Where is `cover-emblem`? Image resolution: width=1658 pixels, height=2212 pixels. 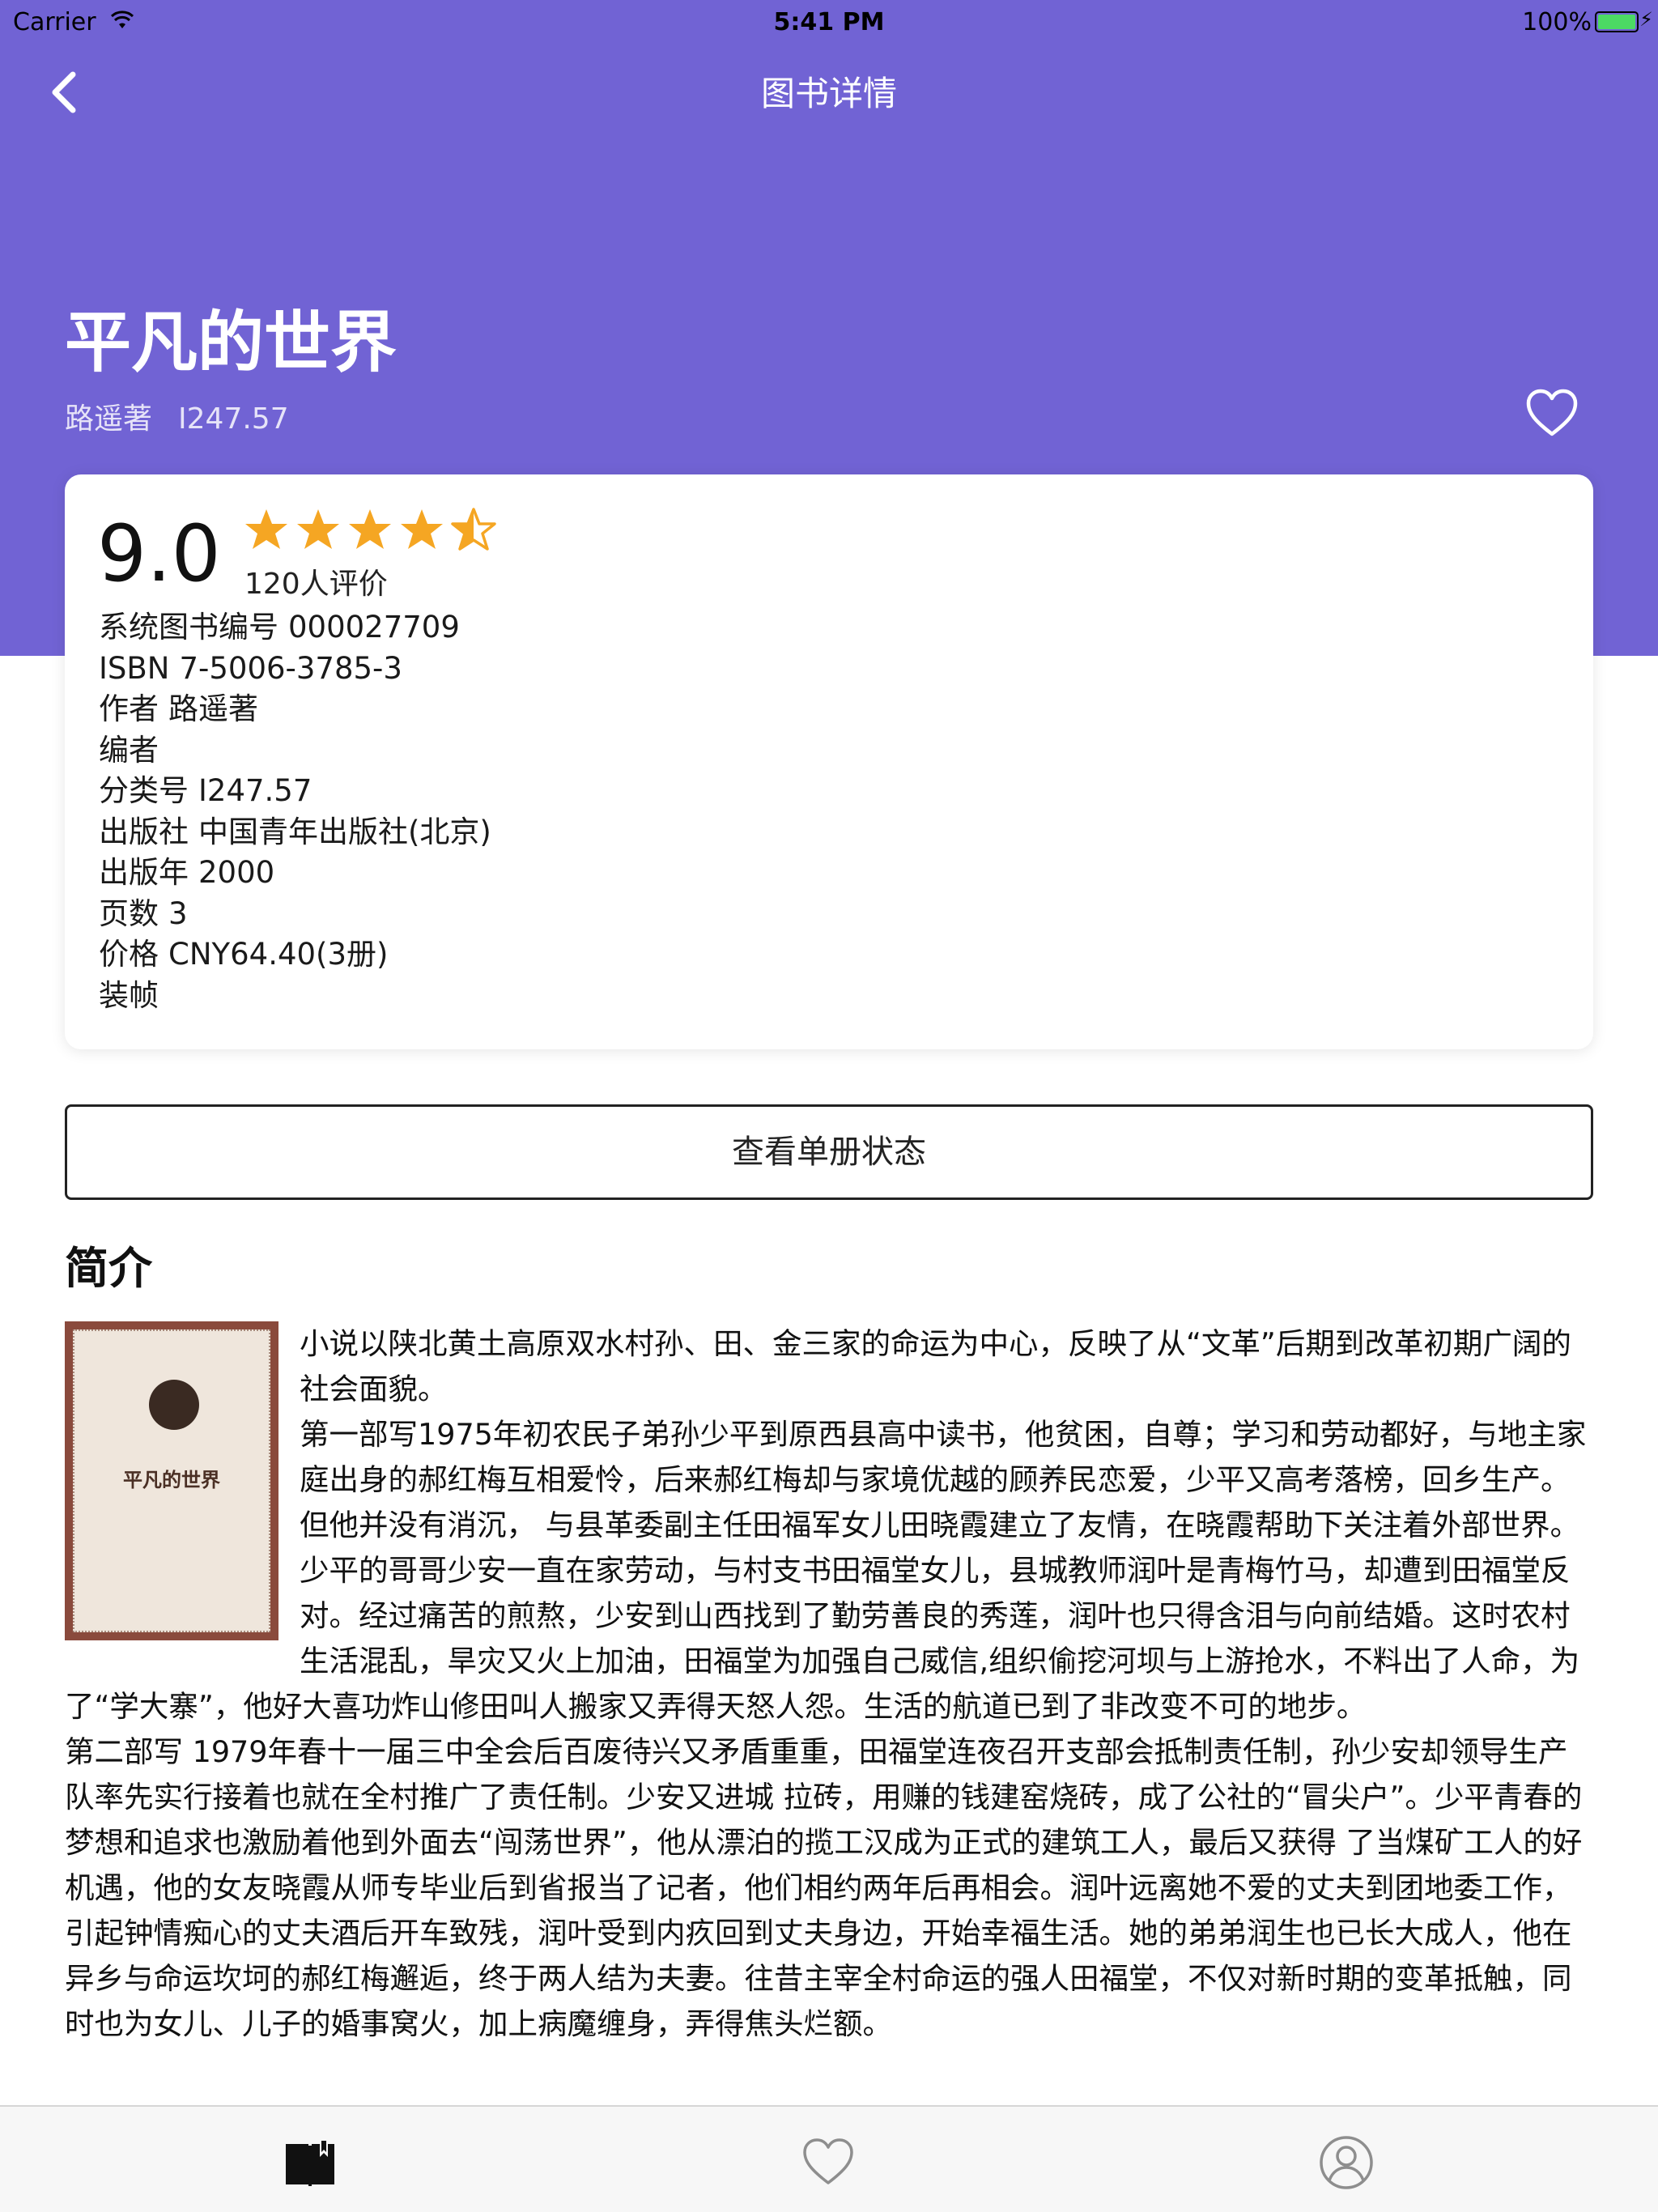
cover-emblem is located at coordinates (174, 1405).